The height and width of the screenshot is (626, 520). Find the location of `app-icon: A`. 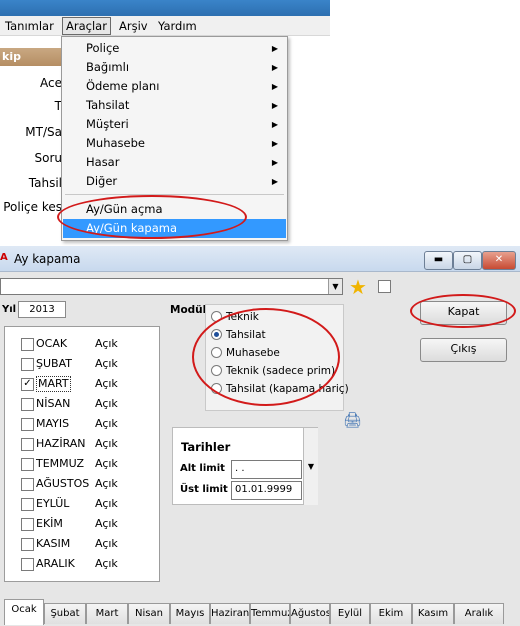

app-icon: A is located at coordinates (4, 257).